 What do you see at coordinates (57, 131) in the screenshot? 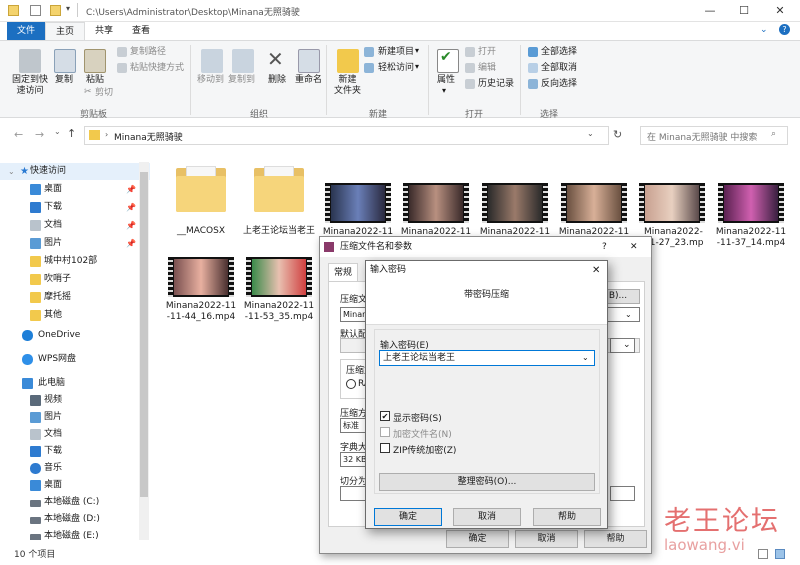
I see `recent-chevron-icon: ⌄` at bounding box center [57, 131].